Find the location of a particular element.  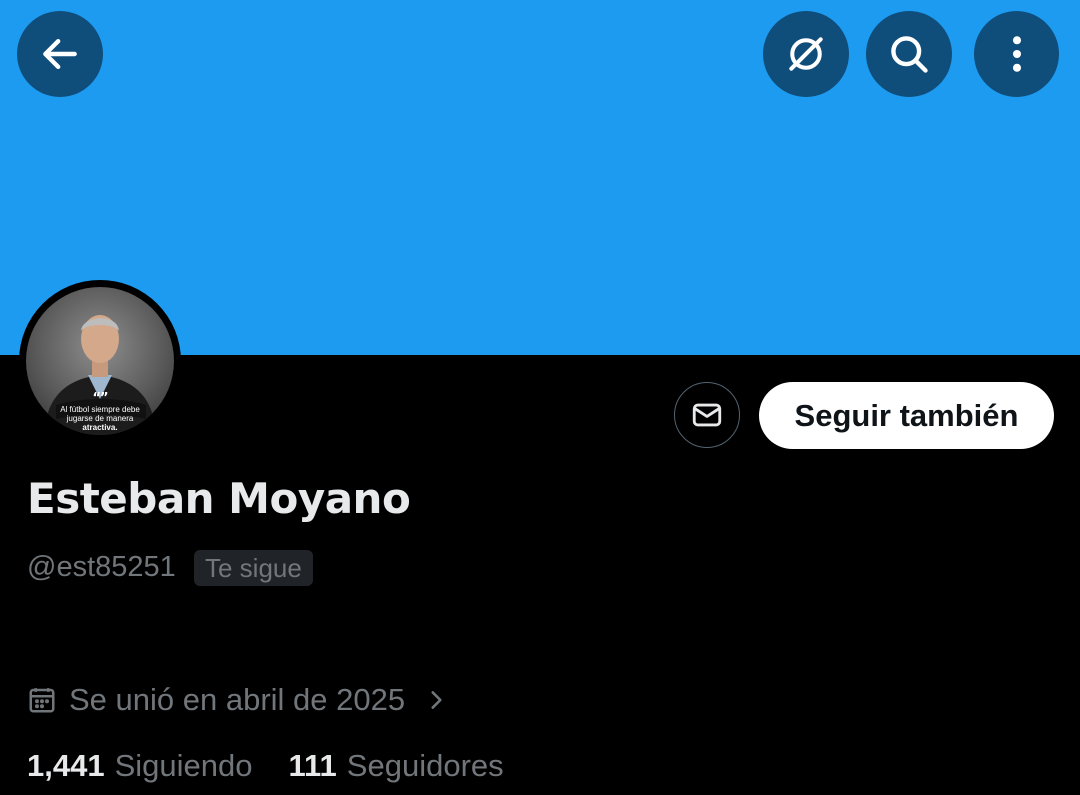

calendar-icon is located at coordinates (42, 700).